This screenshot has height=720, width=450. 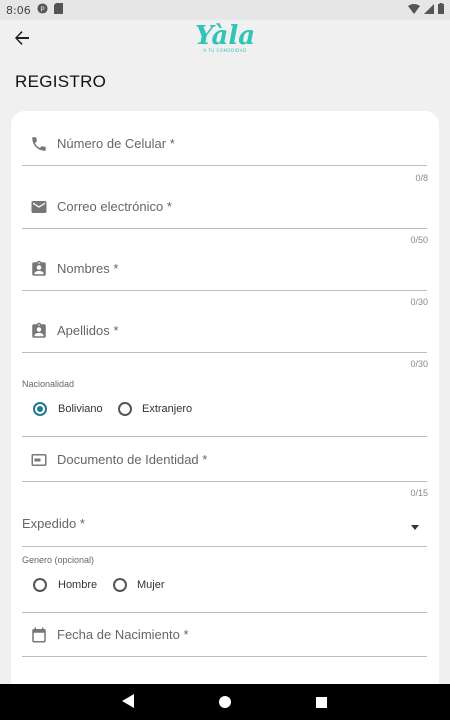 I want to click on radio-hombre, so click(x=40, y=585).